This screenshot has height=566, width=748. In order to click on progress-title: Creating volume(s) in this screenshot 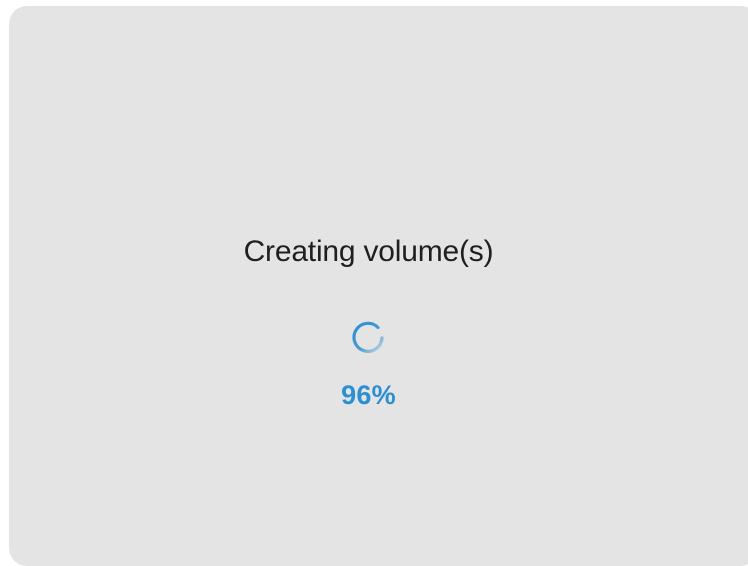, I will do `click(368, 251)`.